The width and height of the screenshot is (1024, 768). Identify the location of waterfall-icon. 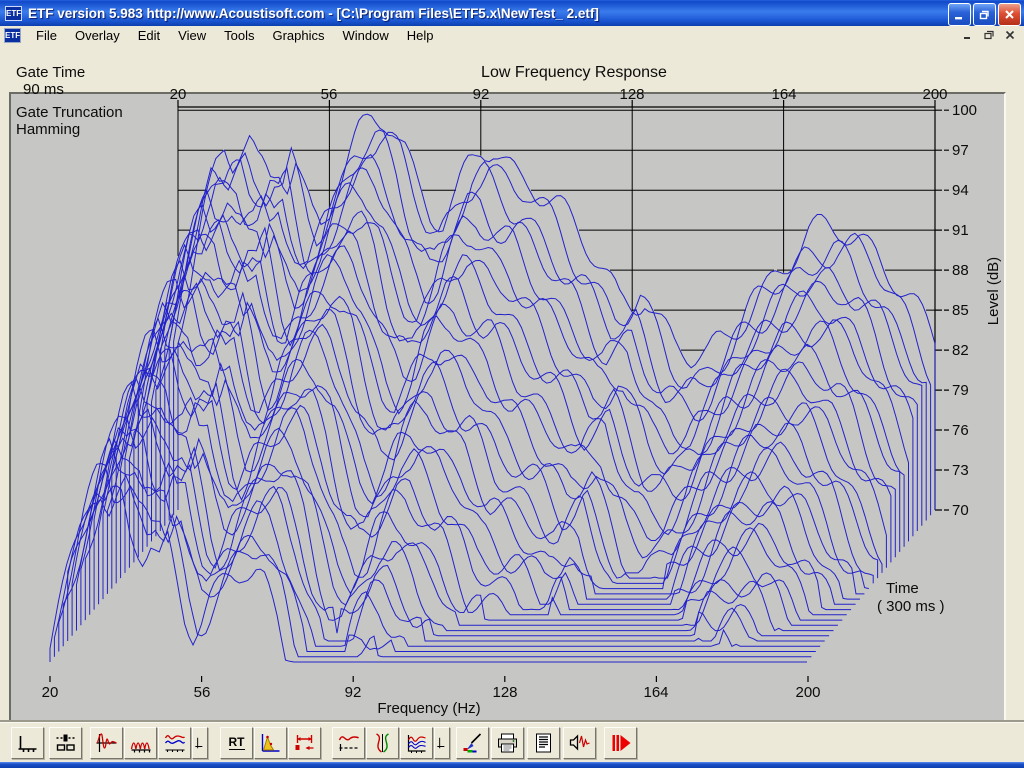
(416, 743).